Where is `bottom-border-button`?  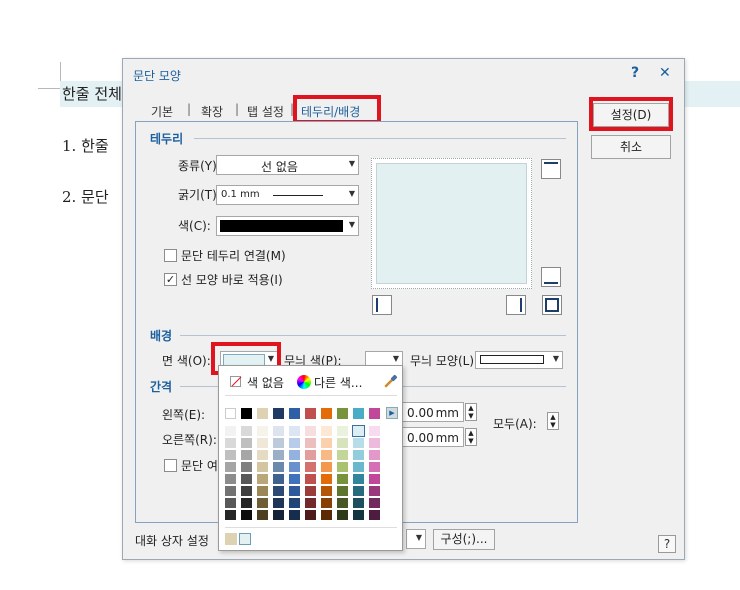 bottom-border-button is located at coordinates (551, 277).